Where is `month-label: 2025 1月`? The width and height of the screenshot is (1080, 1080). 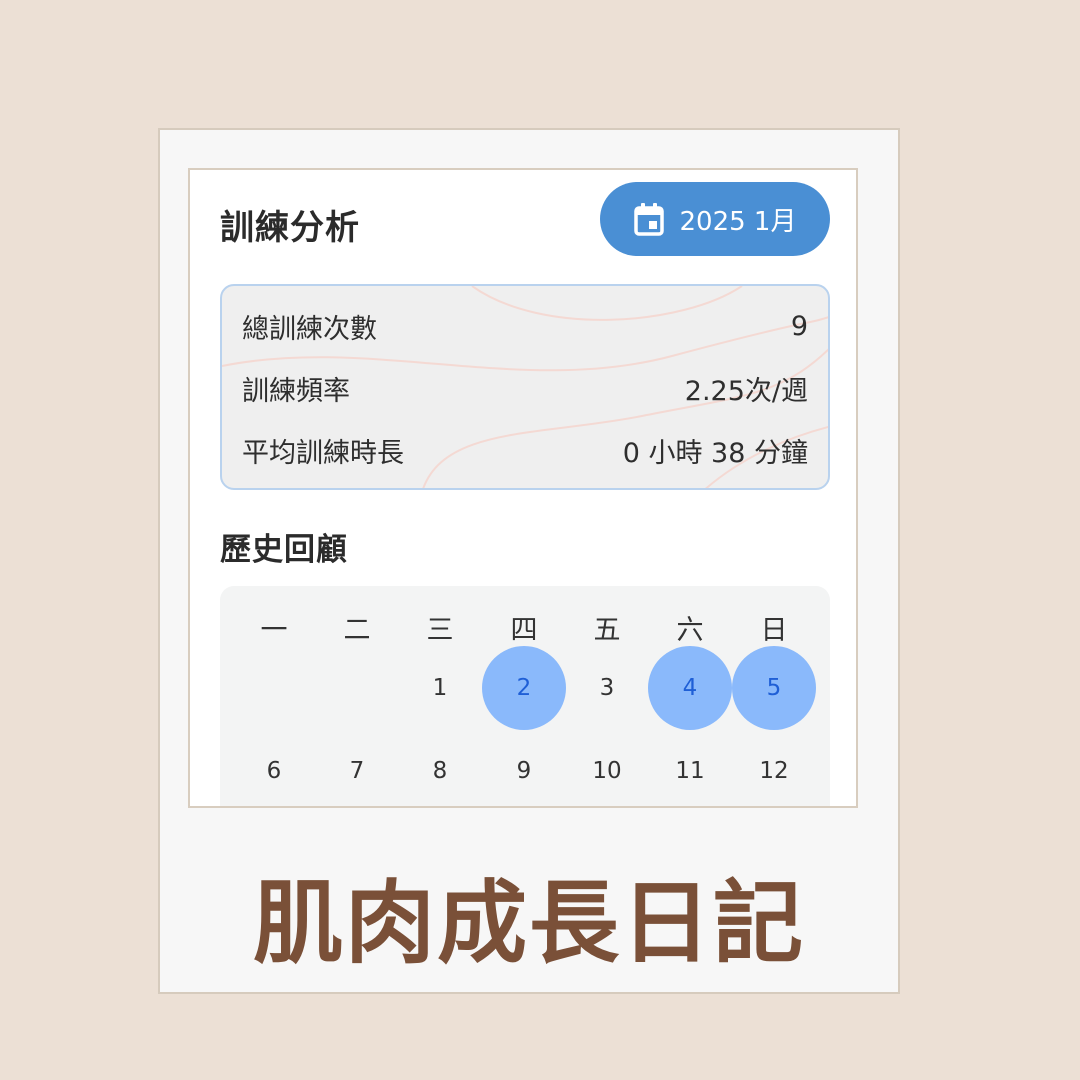
month-label: 2025 1月 is located at coordinates (738, 221).